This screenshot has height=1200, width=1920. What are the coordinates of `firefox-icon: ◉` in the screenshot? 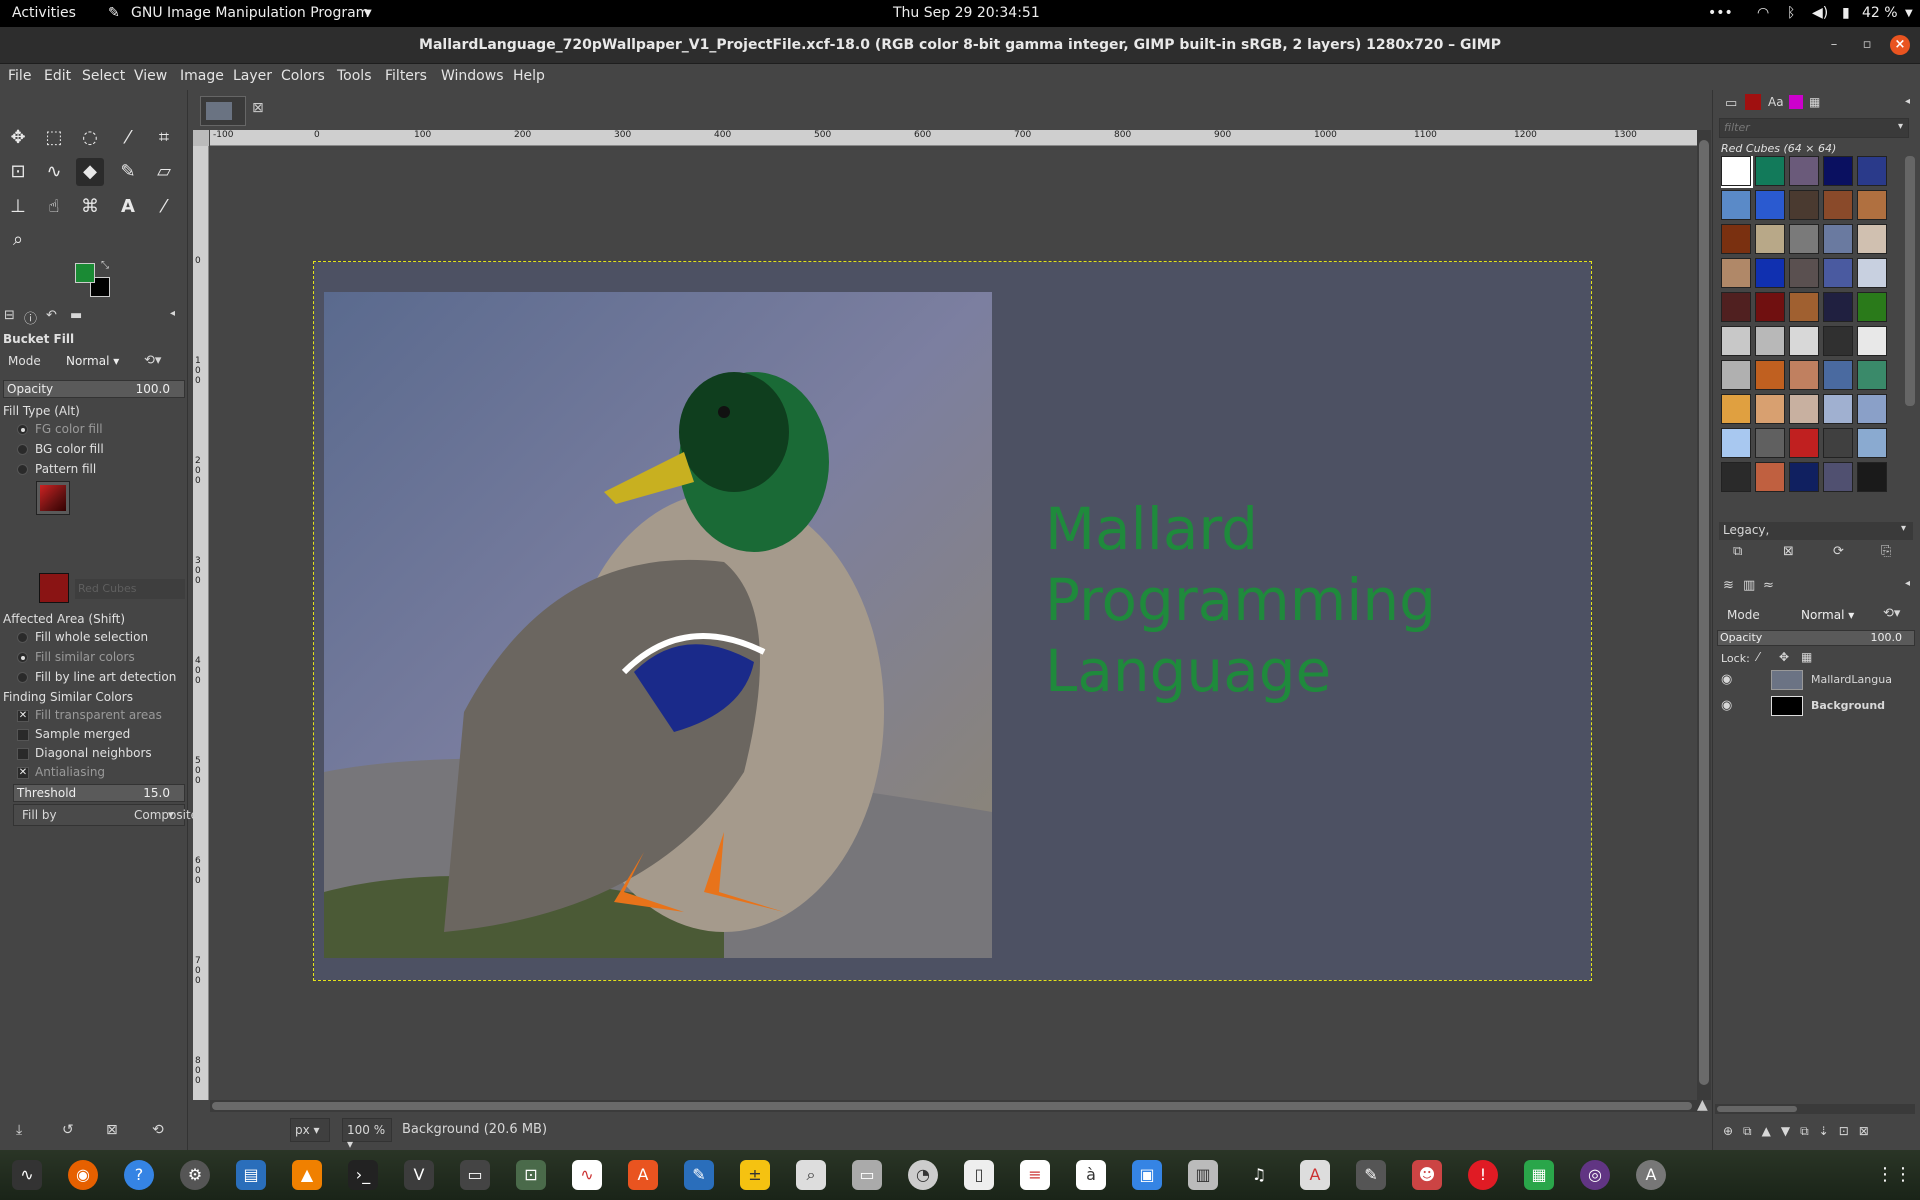 It's located at (83, 1175).